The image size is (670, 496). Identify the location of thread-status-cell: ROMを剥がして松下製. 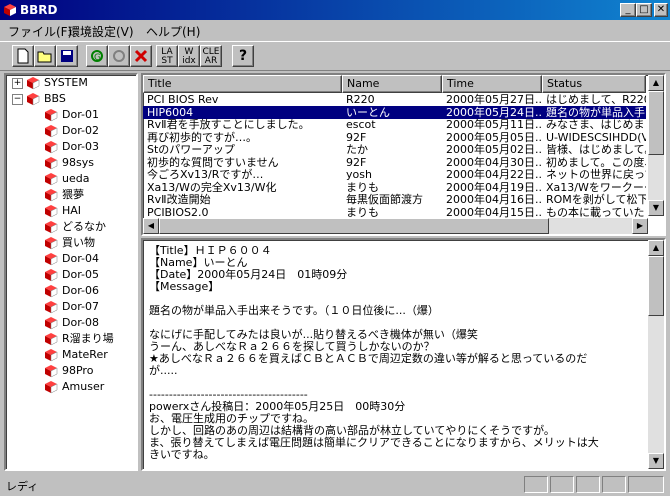
(596, 199).